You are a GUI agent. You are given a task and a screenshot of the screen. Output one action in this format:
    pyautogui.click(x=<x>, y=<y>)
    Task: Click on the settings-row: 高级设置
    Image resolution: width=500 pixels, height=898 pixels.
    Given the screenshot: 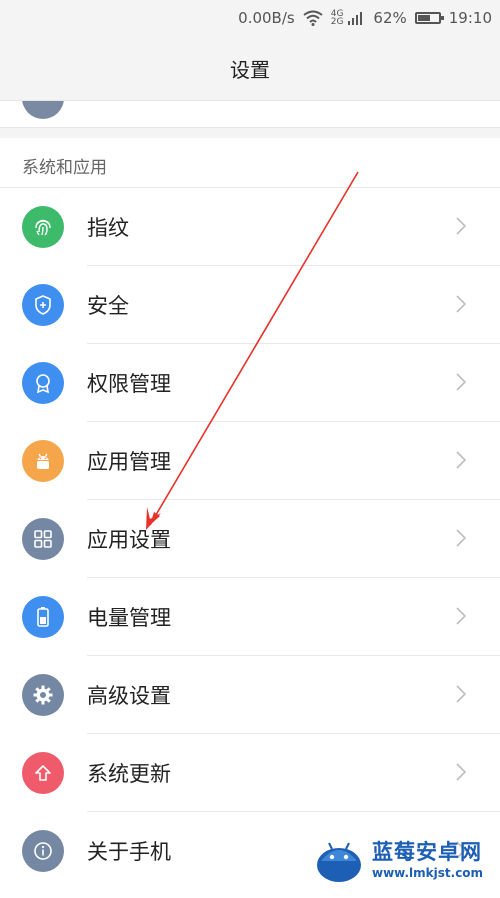 What is the action you would take?
    pyautogui.click(x=250, y=695)
    